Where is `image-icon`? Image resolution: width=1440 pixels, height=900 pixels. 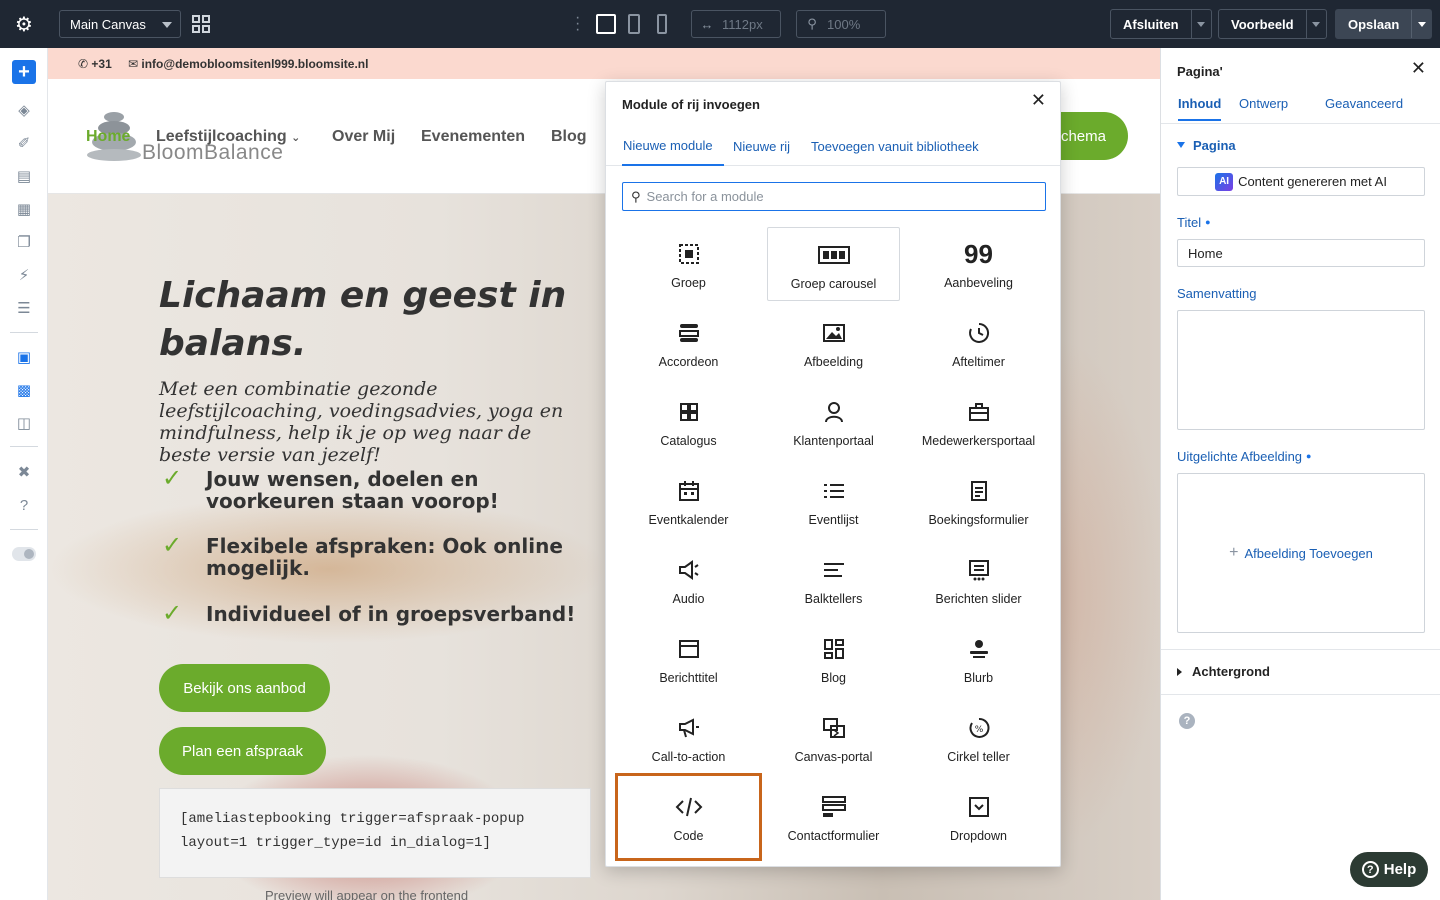
image-icon is located at coordinates (833, 333).